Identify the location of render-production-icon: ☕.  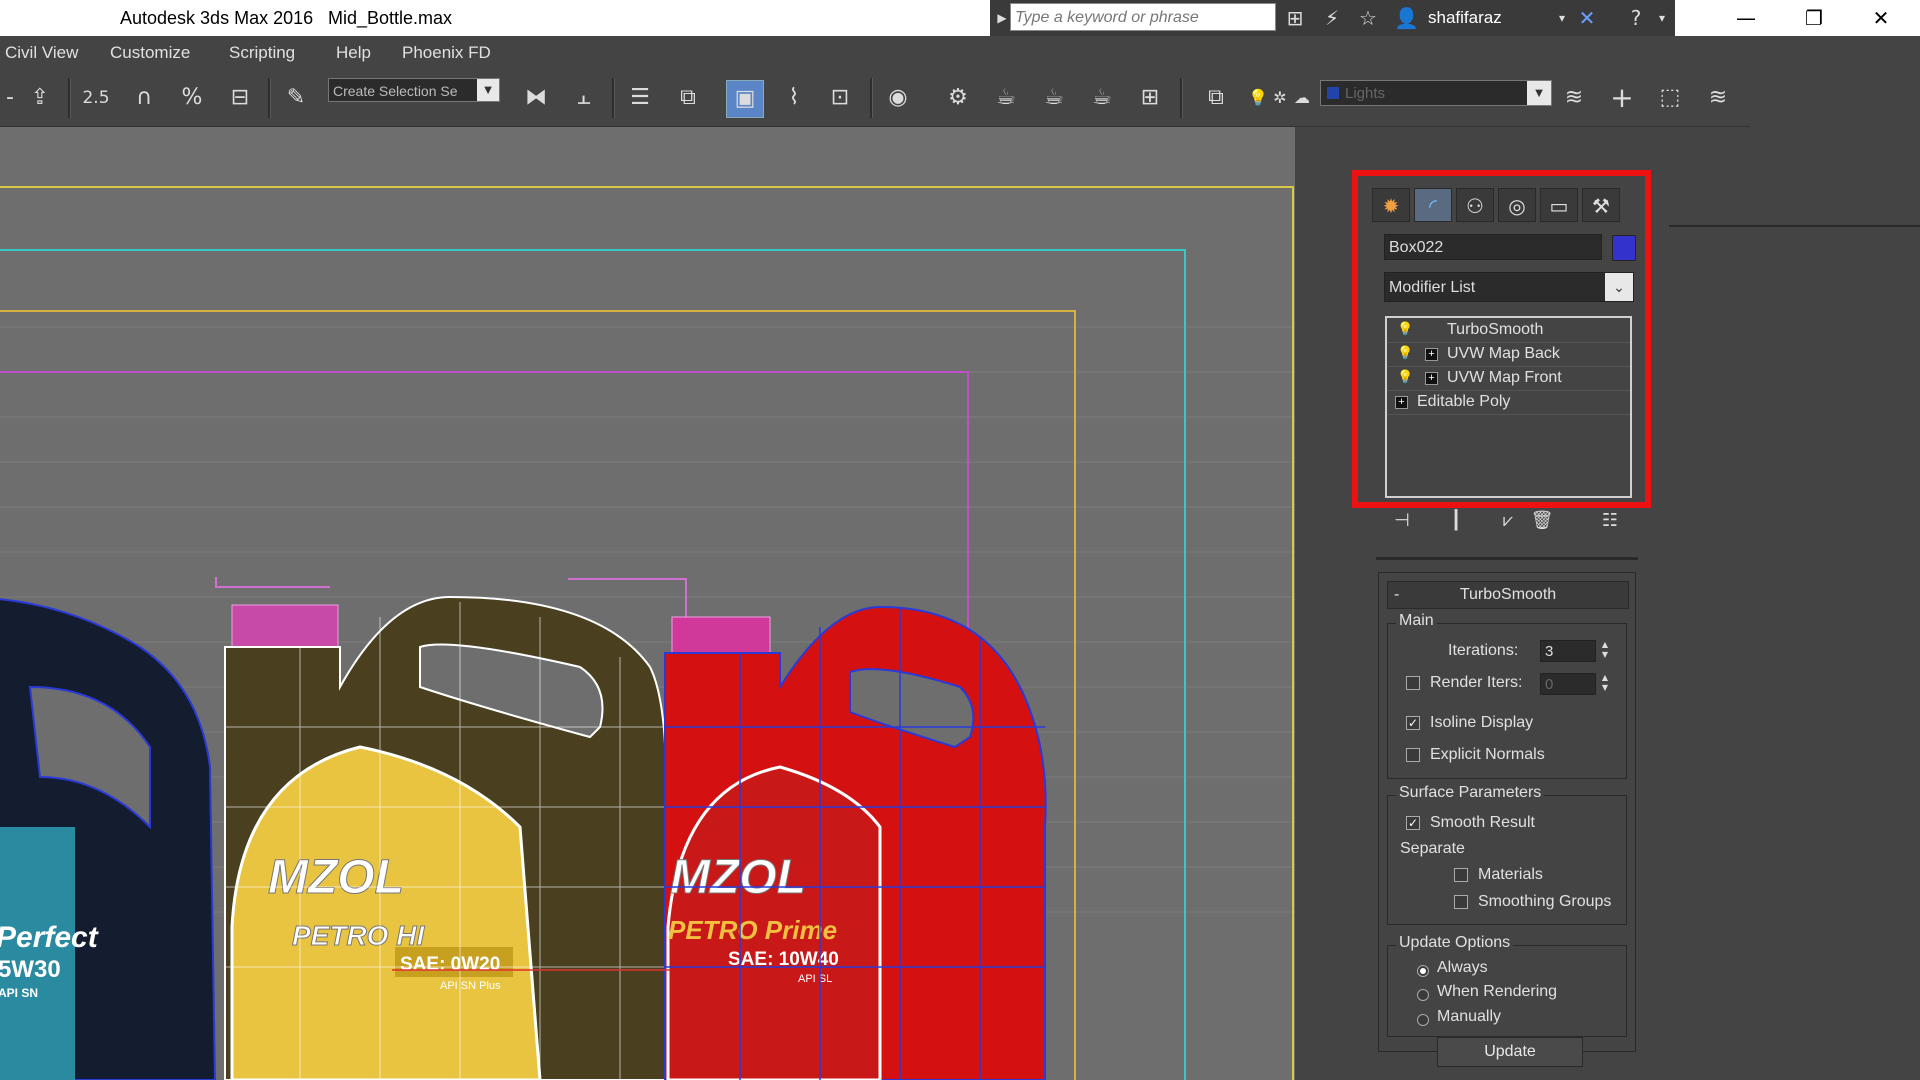
(1054, 98).